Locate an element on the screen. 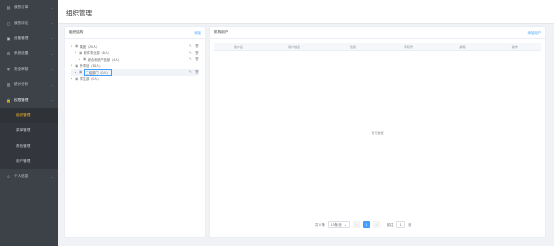  sidebar-subitem: 组织管理 is located at coordinates (29, 115).